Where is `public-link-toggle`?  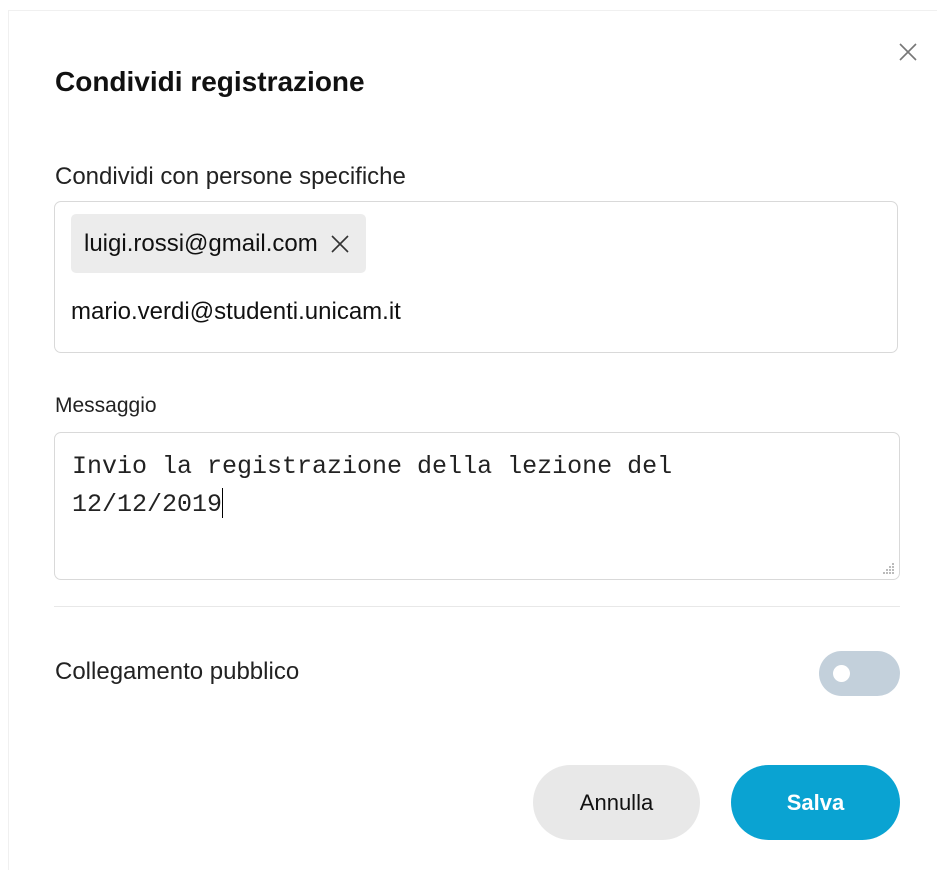
public-link-toggle is located at coordinates (859, 673).